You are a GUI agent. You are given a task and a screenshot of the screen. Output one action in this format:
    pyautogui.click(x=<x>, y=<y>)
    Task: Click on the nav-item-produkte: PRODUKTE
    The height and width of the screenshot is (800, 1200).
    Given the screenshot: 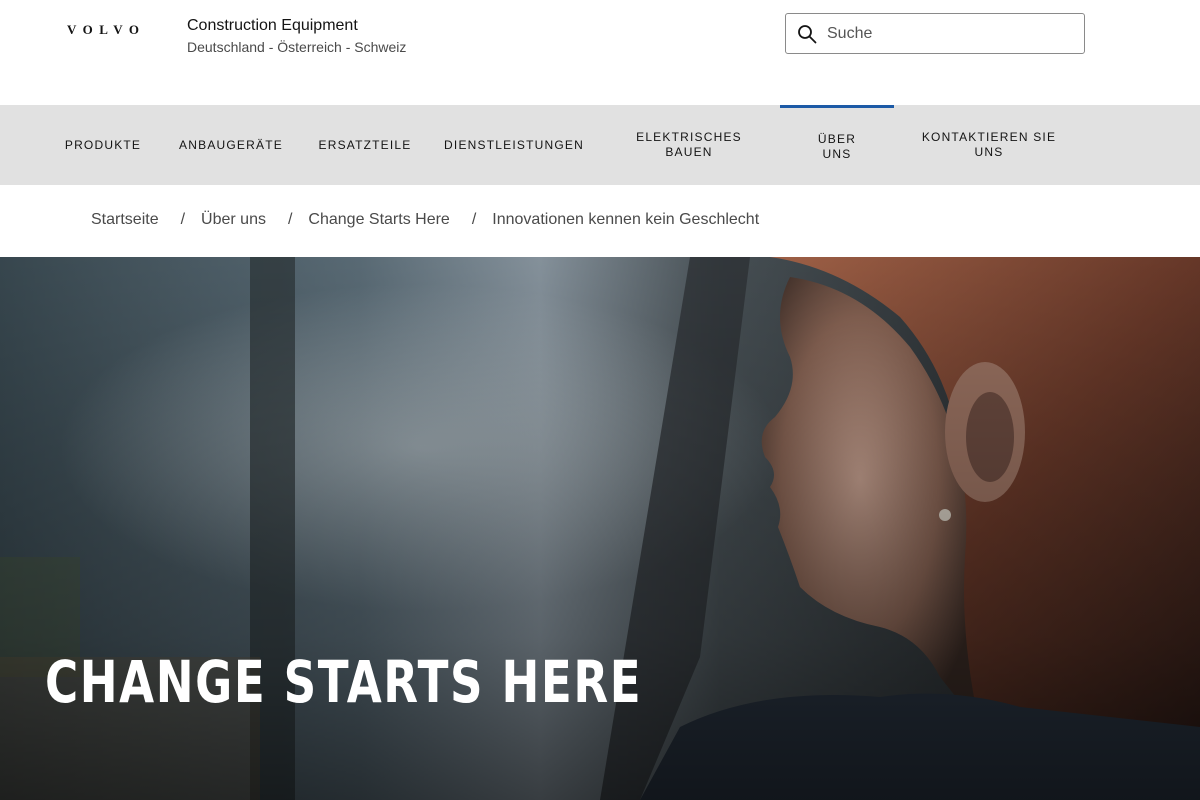 What is the action you would take?
    pyautogui.click(x=103, y=145)
    